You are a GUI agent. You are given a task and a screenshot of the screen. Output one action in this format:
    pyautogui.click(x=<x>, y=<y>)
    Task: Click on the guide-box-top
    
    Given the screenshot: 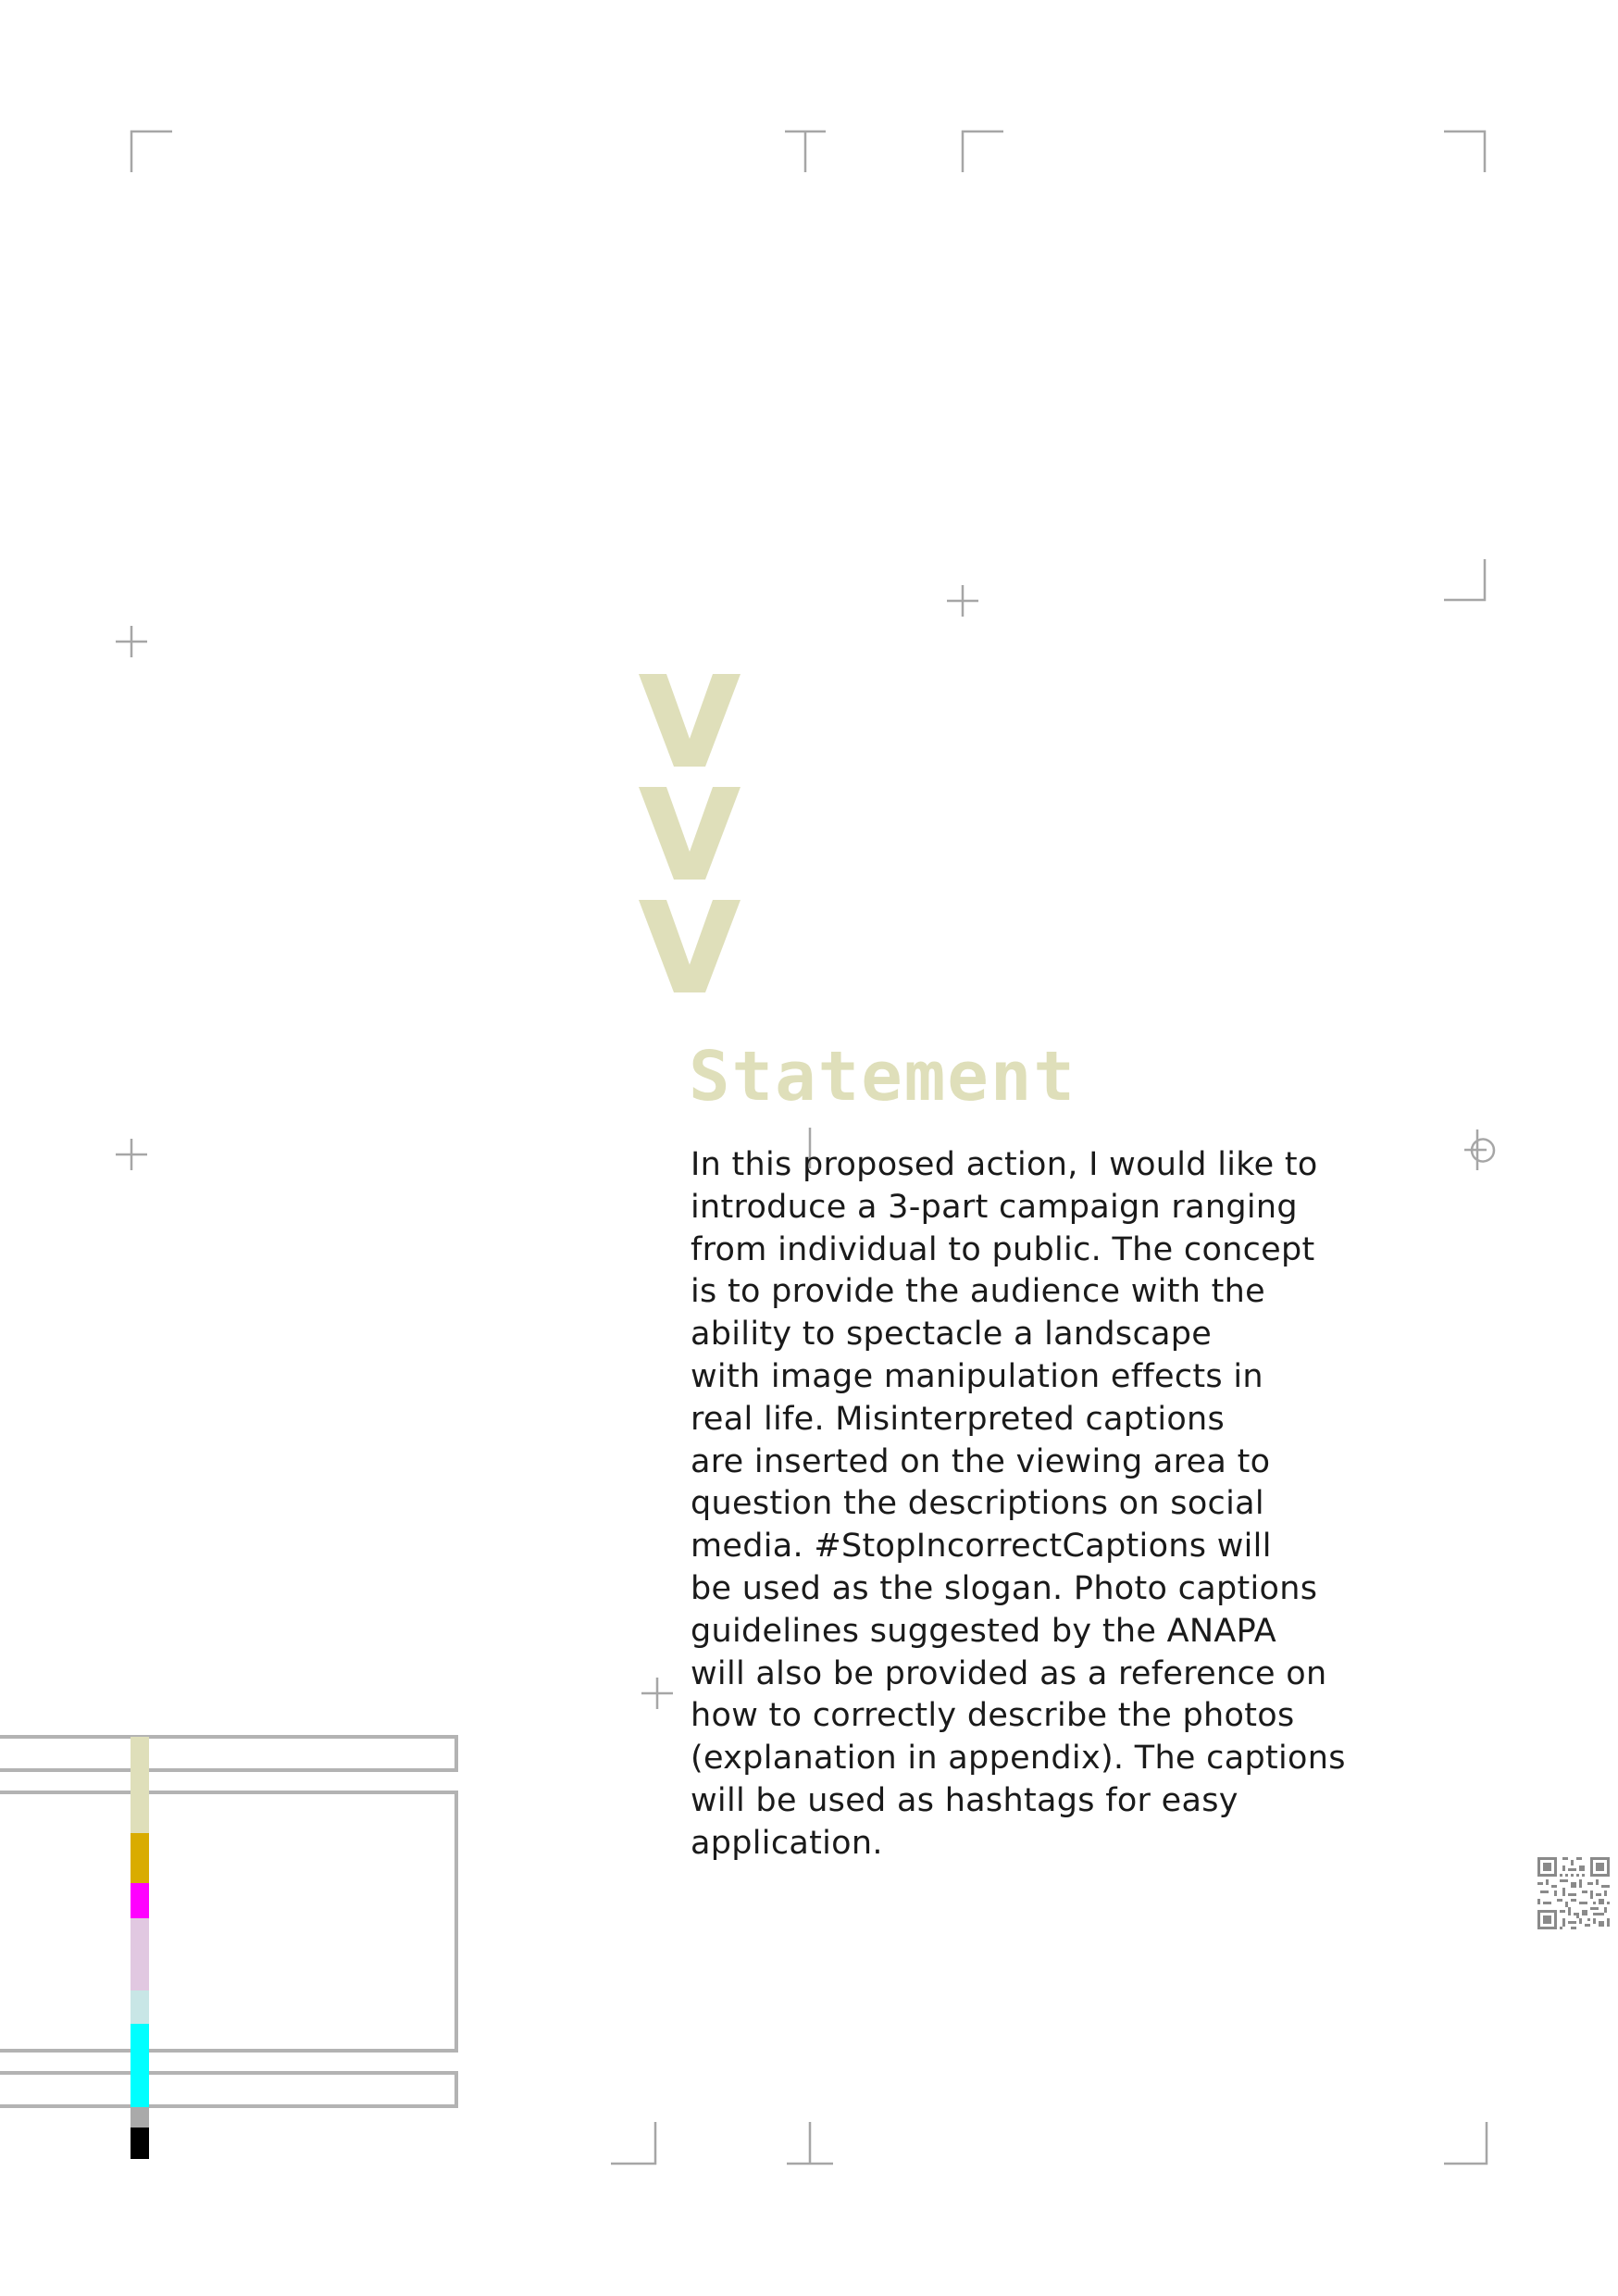 What is the action you would take?
    pyautogui.click(x=229, y=1753)
    